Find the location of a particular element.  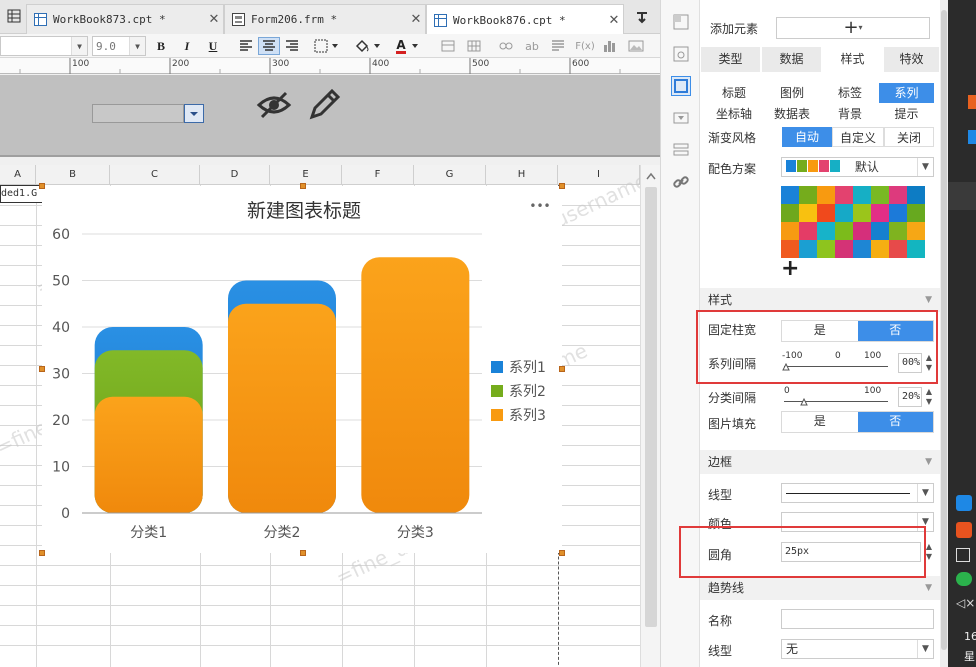

gradient-off-option: 关闭 is located at coordinates (909, 137).